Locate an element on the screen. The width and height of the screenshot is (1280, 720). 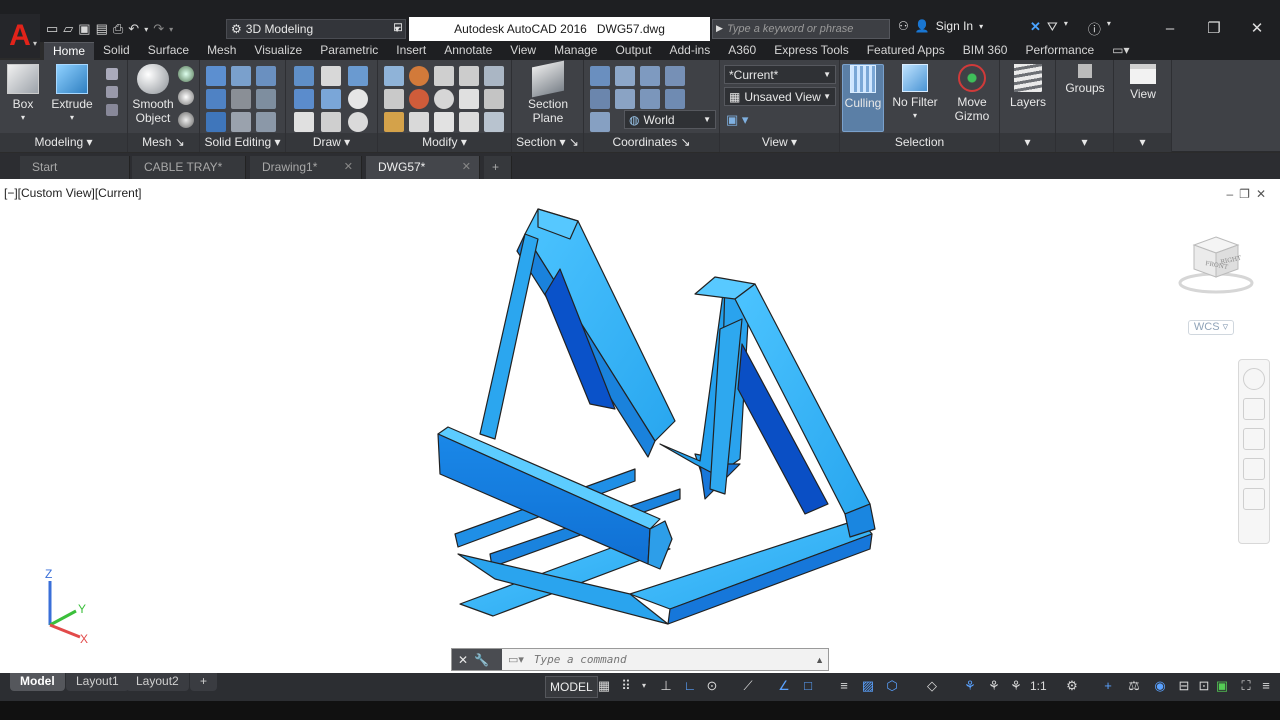
annotation-visibility-icon: ⚘ is located at coordinates (994, 686).